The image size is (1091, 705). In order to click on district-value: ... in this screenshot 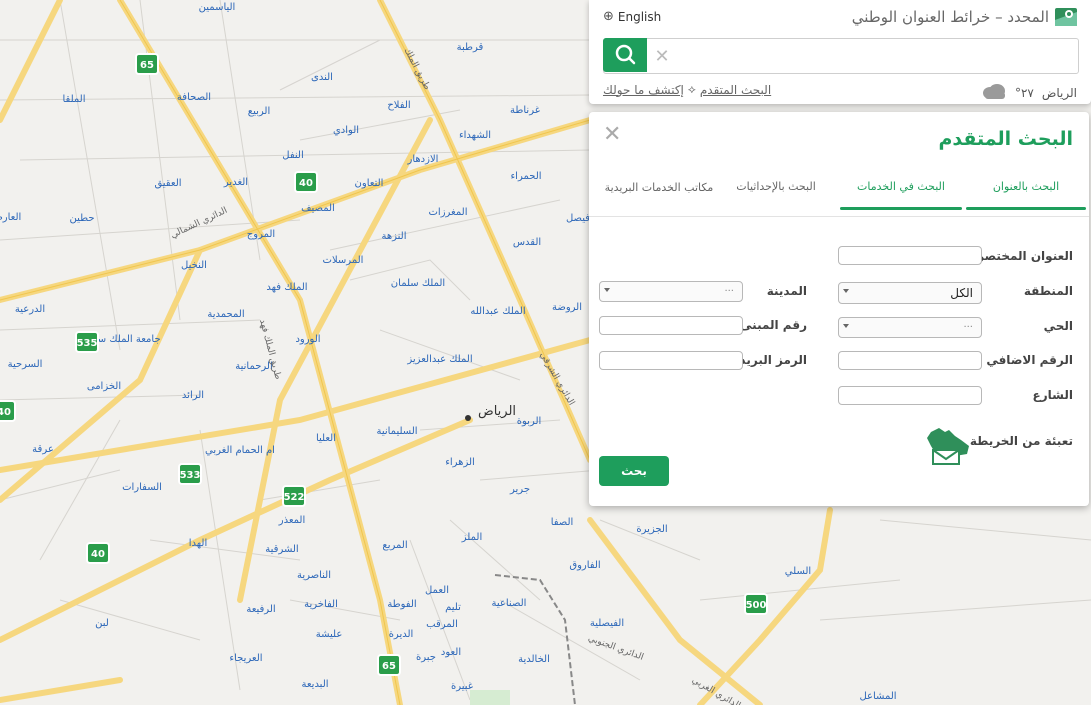, I will do `click(968, 324)`.